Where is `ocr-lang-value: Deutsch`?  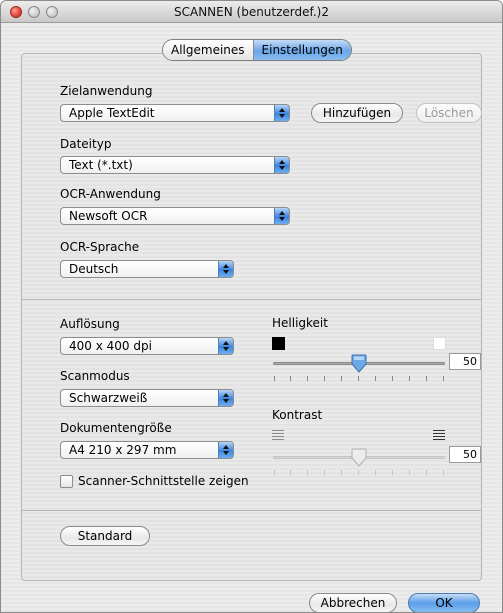 ocr-lang-value: Deutsch is located at coordinates (94, 269).